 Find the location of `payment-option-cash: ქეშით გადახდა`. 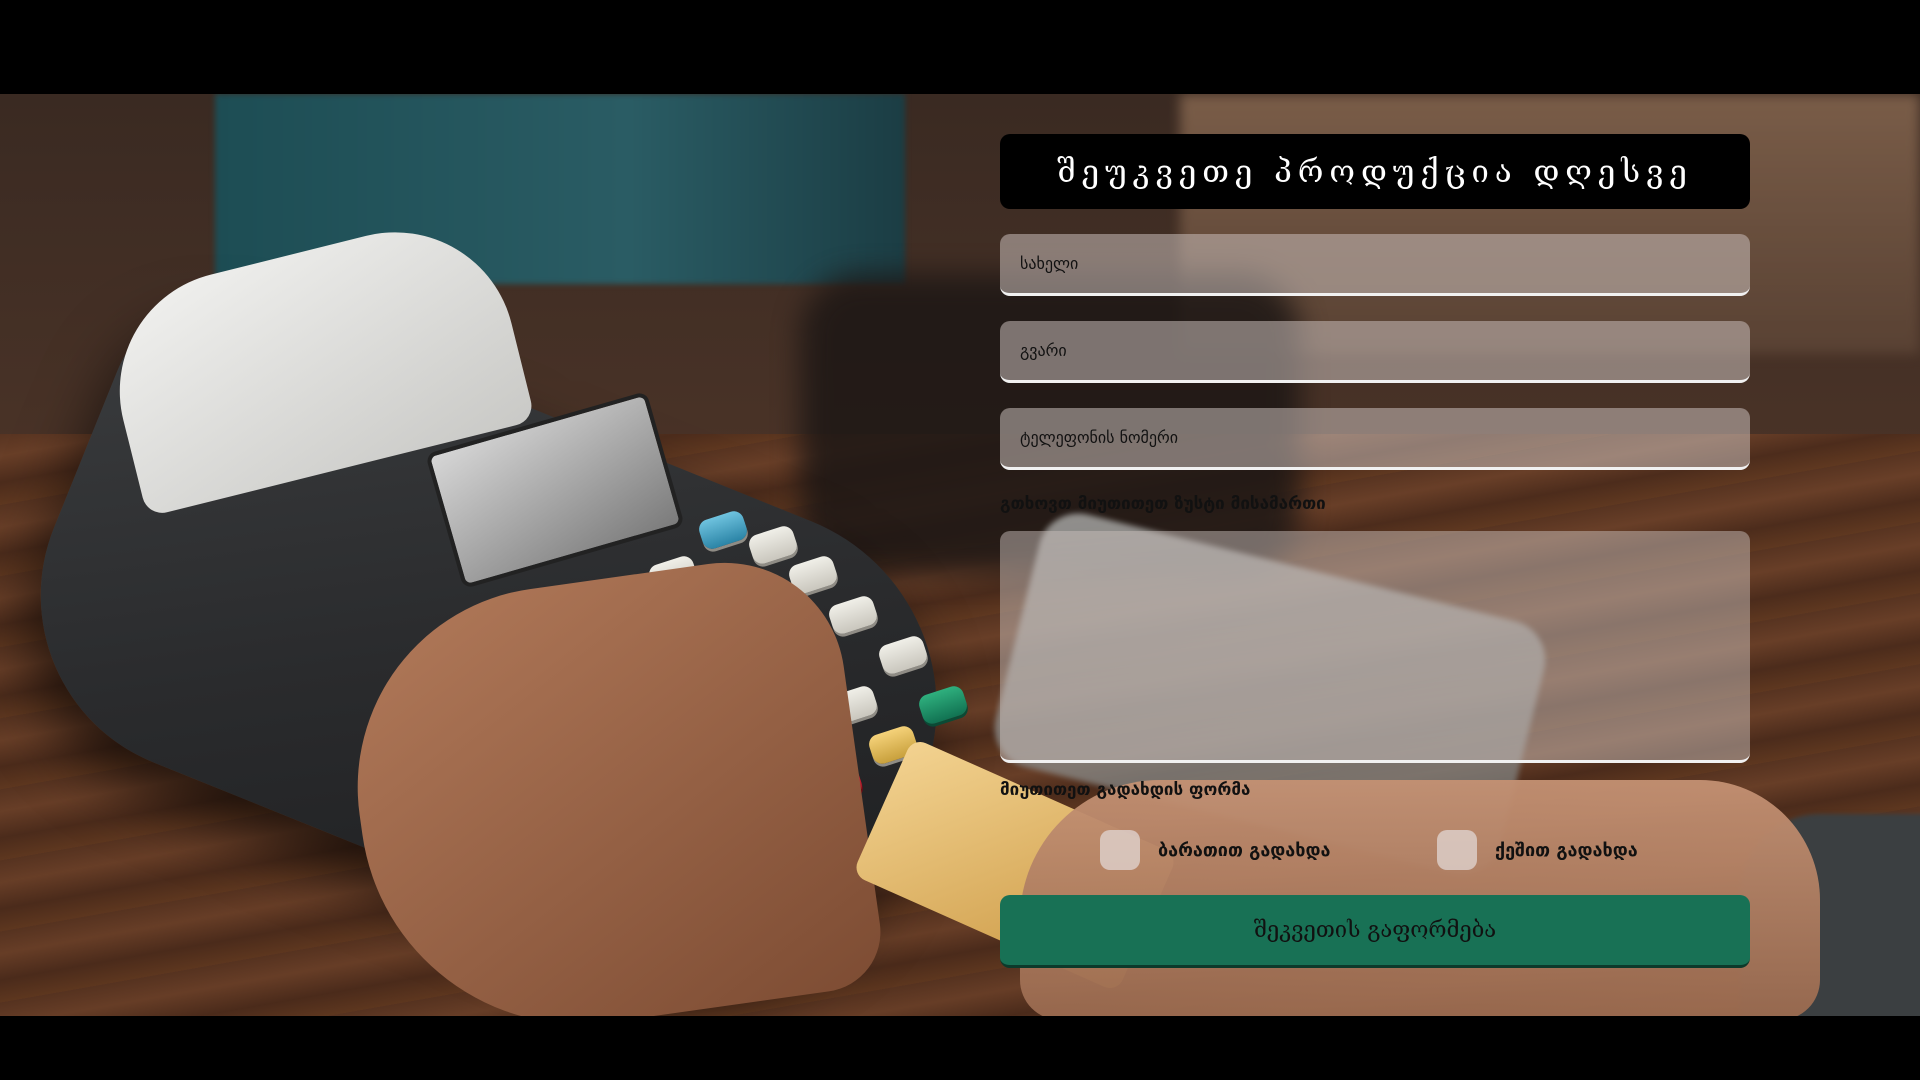

payment-option-cash: ქეშით გადახდა is located at coordinates (1537, 850).